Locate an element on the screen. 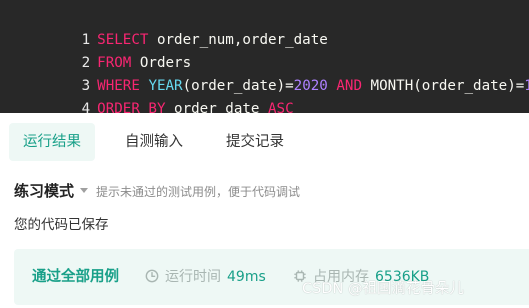 The image size is (529, 308). mode-row: 练习模式 提示未通过的测试用例，便于代码调试 is located at coordinates (157, 191).